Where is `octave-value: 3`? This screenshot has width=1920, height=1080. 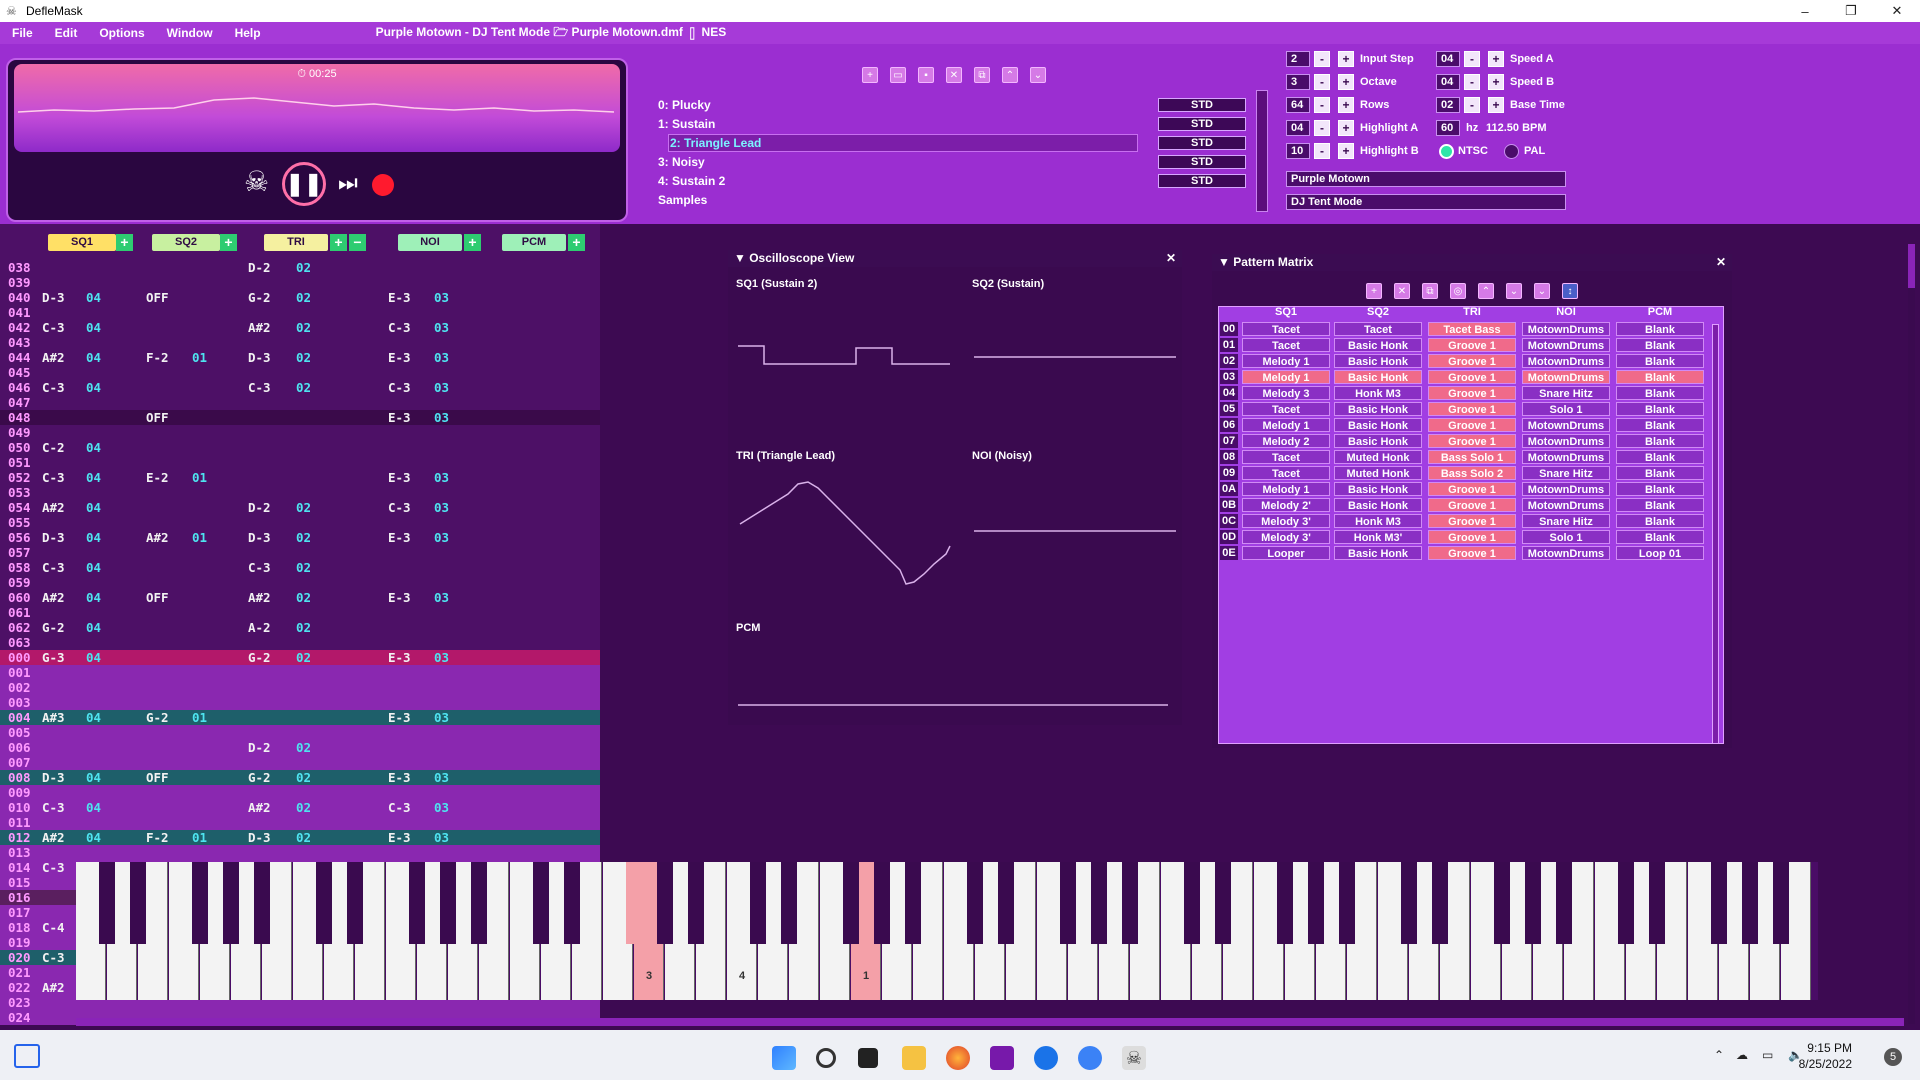
octave-value: 3 is located at coordinates (1298, 82).